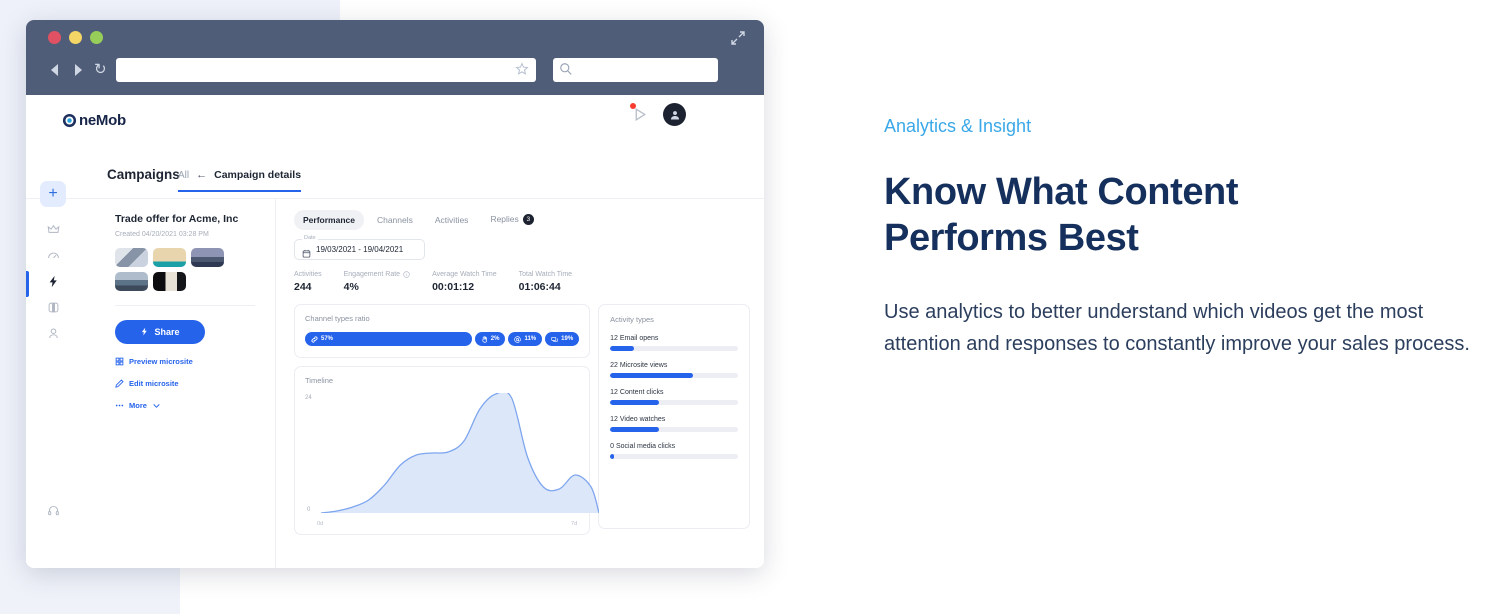  Describe the element at coordinates (674, 114) in the screenshot. I see `user-avatar` at that location.